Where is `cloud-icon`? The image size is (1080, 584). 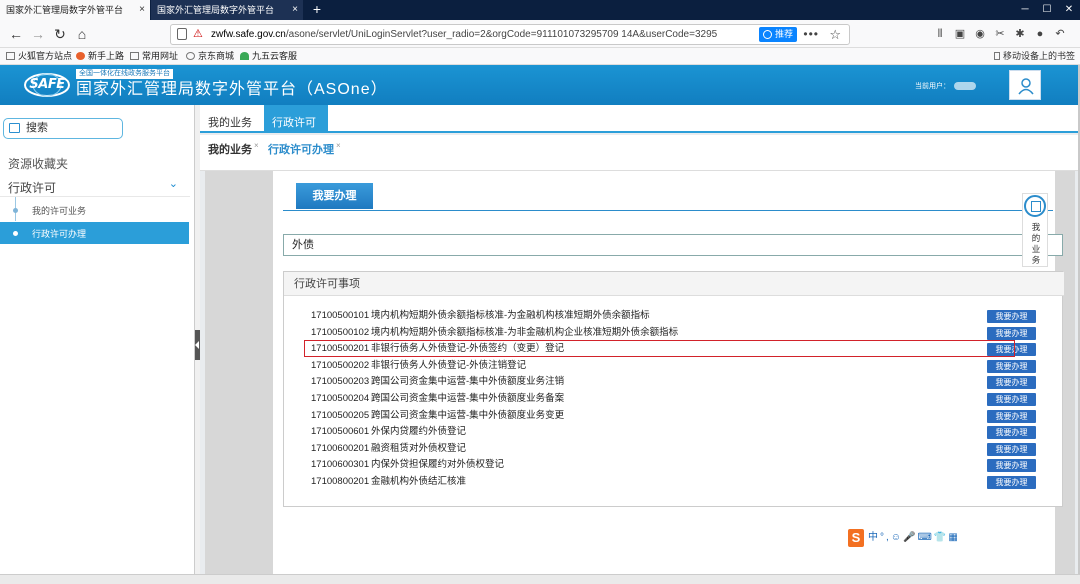 cloud-icon is located at coordinates (244, 56).